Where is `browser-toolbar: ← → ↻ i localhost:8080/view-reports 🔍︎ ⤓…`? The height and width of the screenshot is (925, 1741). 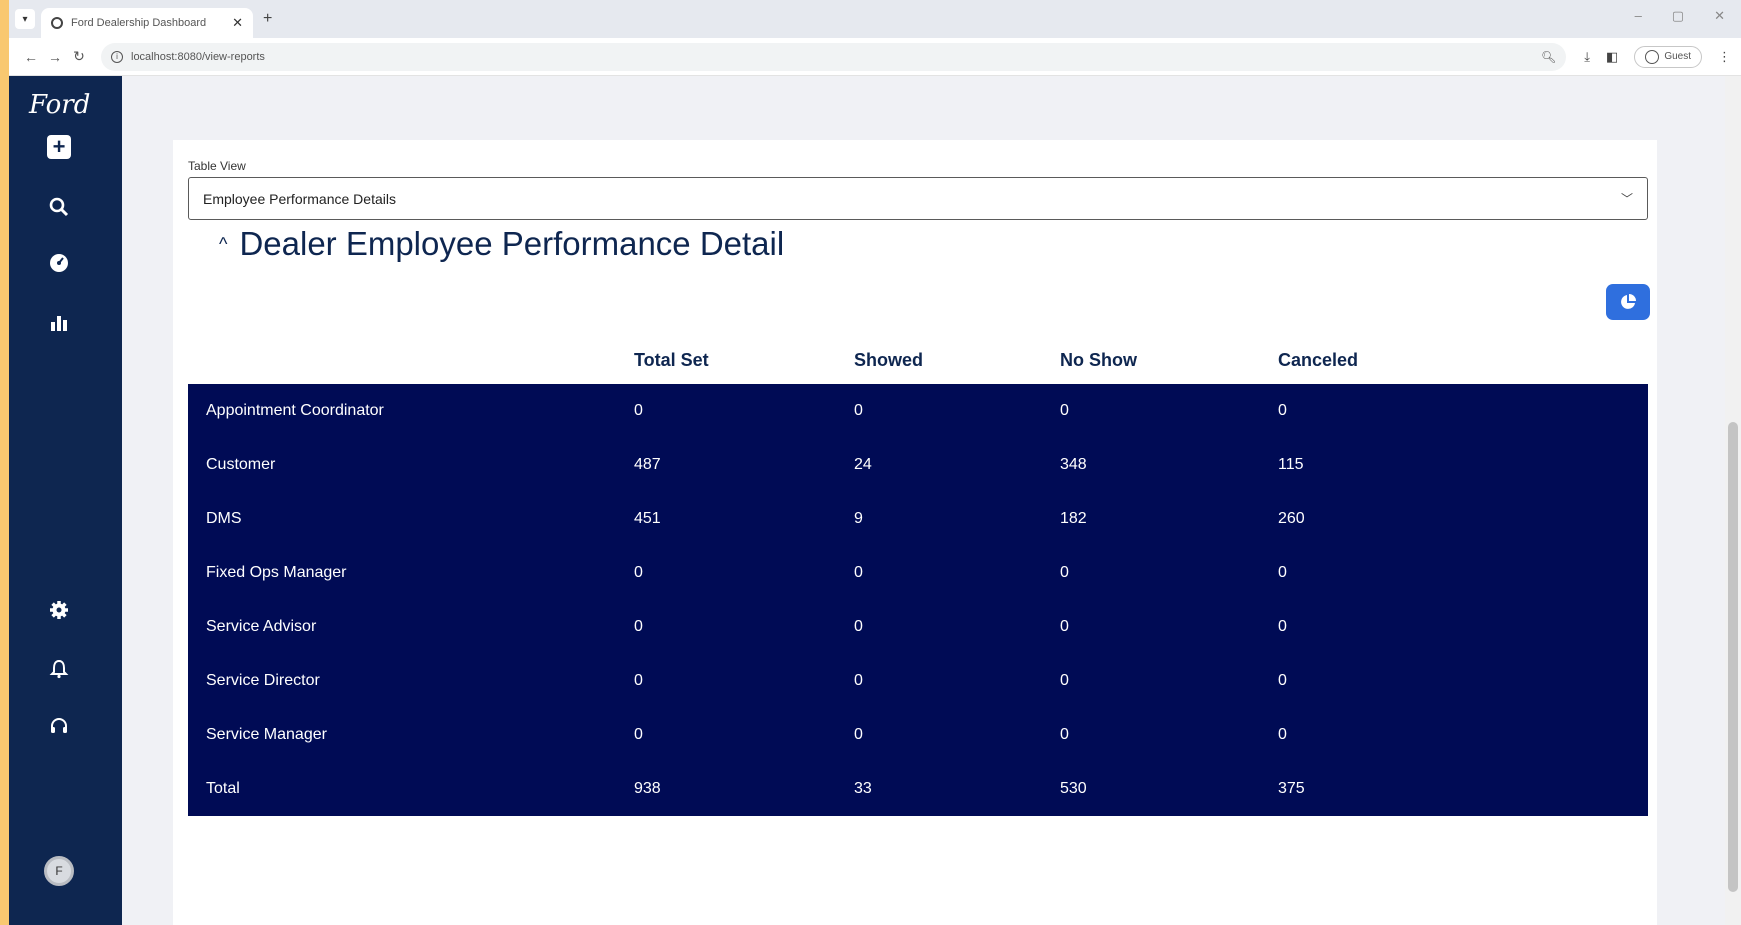
browser-toolbar: ← → ↻ i localhost:8080/view-reports 🔍︎ ⤓… is located at coordinates (875, 57).